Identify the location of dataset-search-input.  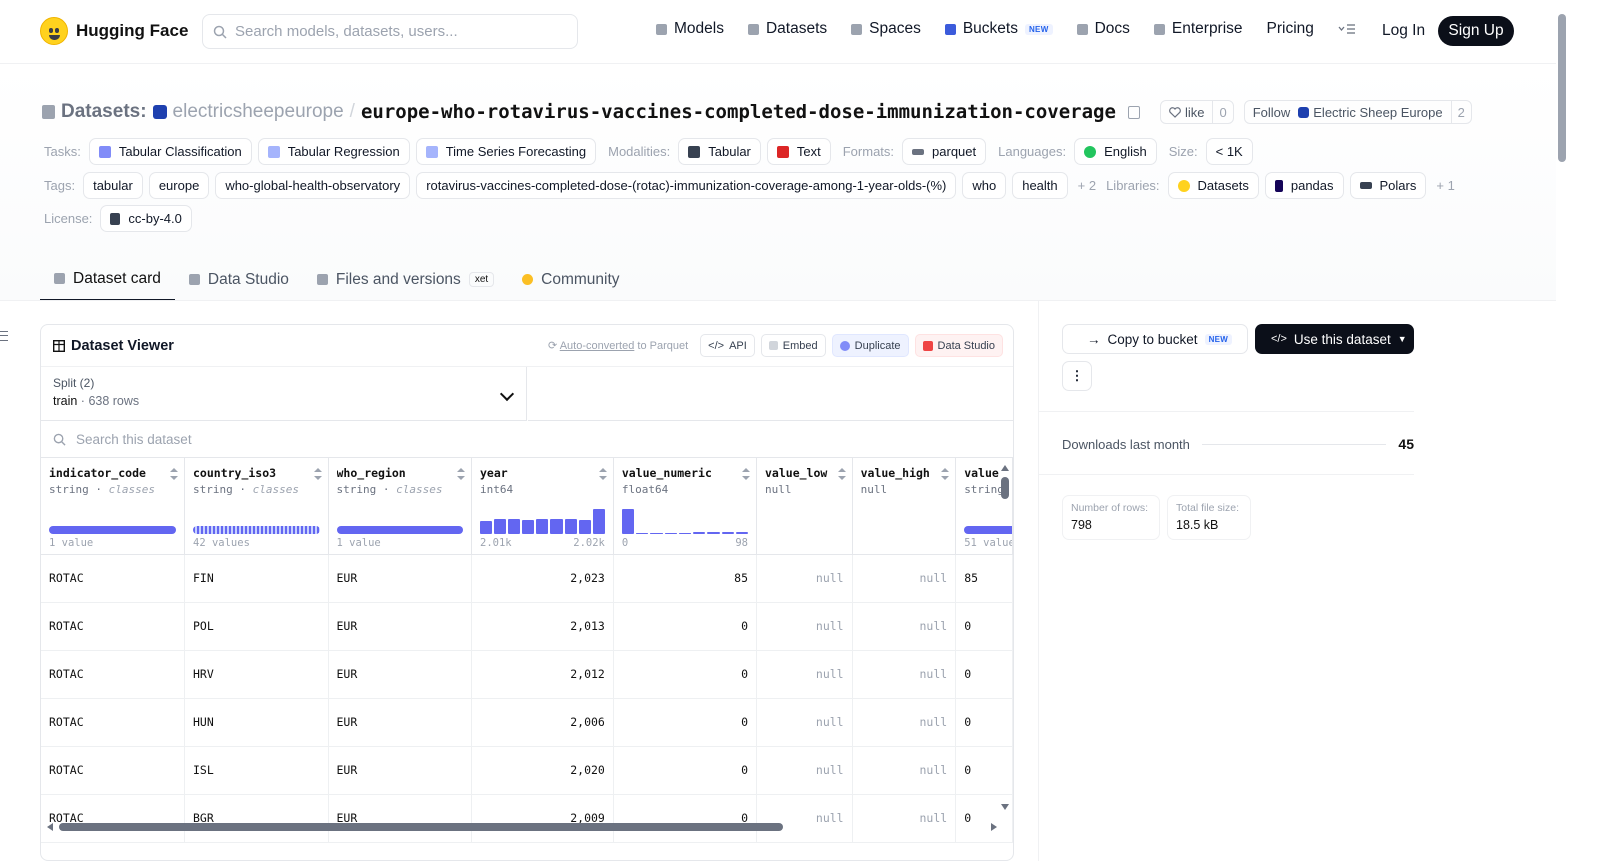
(276, 439).